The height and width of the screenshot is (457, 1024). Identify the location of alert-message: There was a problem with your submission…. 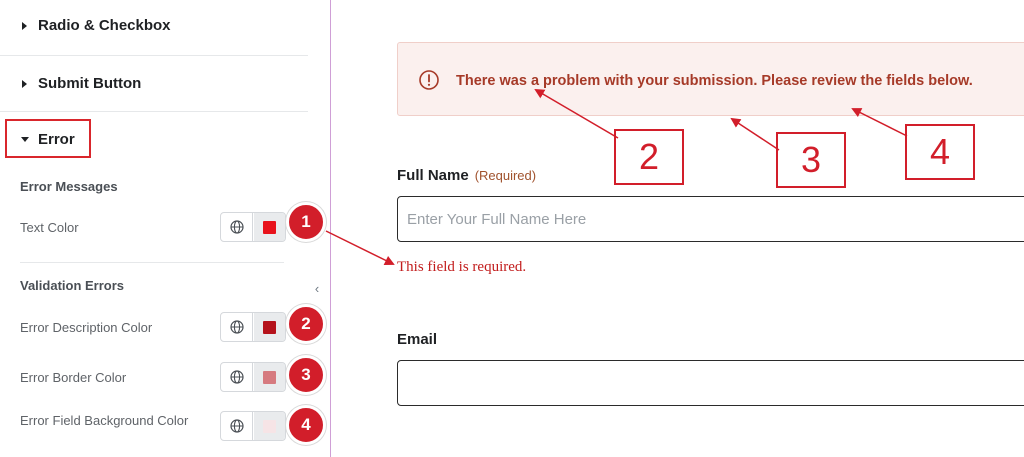
(714, 81).